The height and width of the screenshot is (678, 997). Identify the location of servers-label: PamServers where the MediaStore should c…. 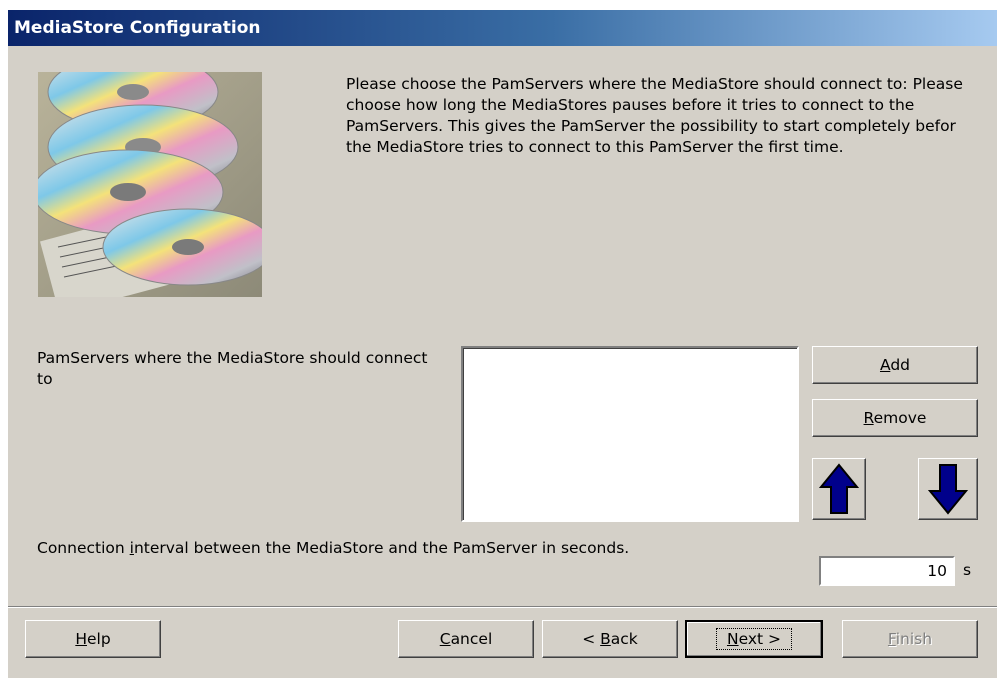
(232, 368).